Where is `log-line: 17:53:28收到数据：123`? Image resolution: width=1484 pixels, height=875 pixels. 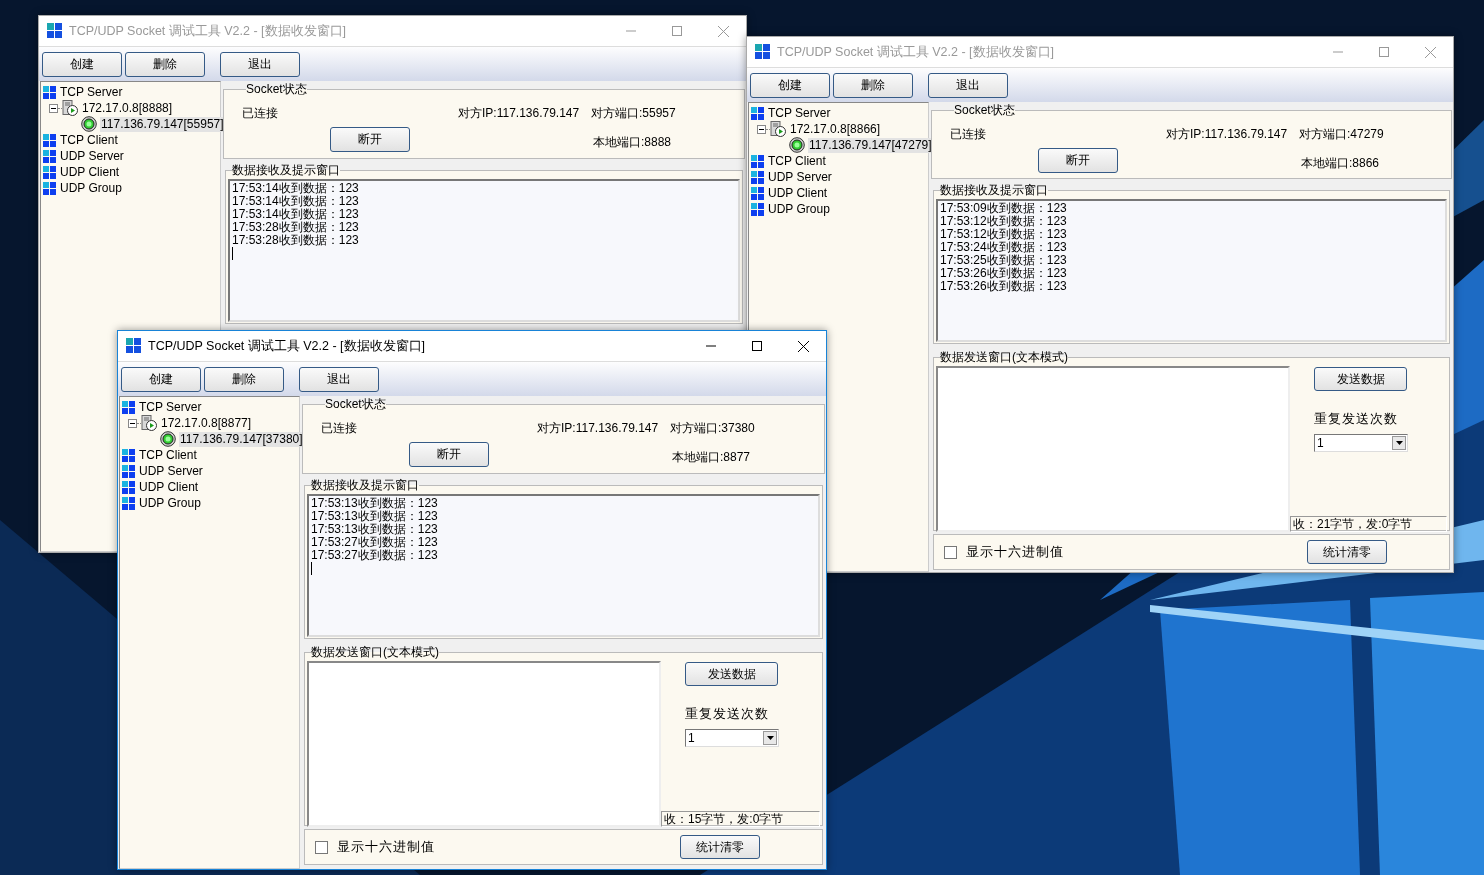
log-line: 17:53:28收到数据：123 is located at coordinates (296, 227).